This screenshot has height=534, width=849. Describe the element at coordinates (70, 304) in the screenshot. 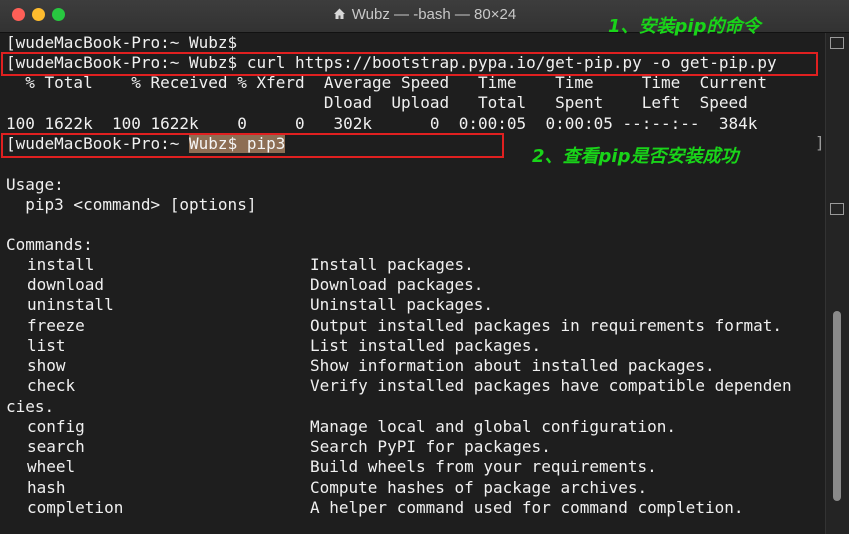

I see `command-name: uninstall` at that location.